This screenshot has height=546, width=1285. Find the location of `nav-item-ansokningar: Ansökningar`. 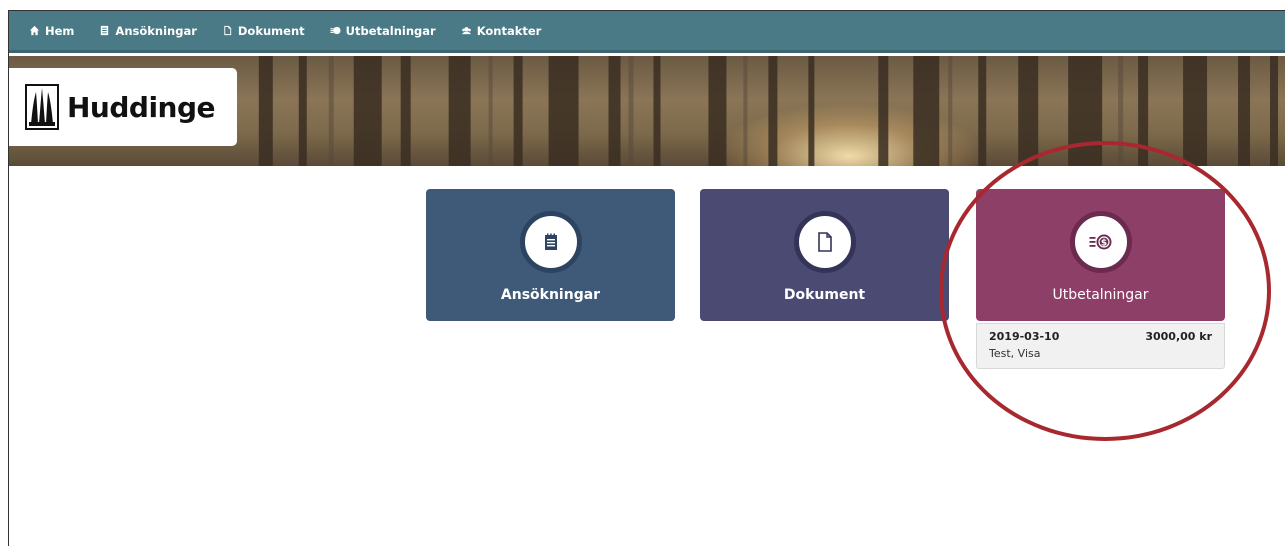

nav-item-ansokningar: Ansökningar is located at coordinates (148, 30).